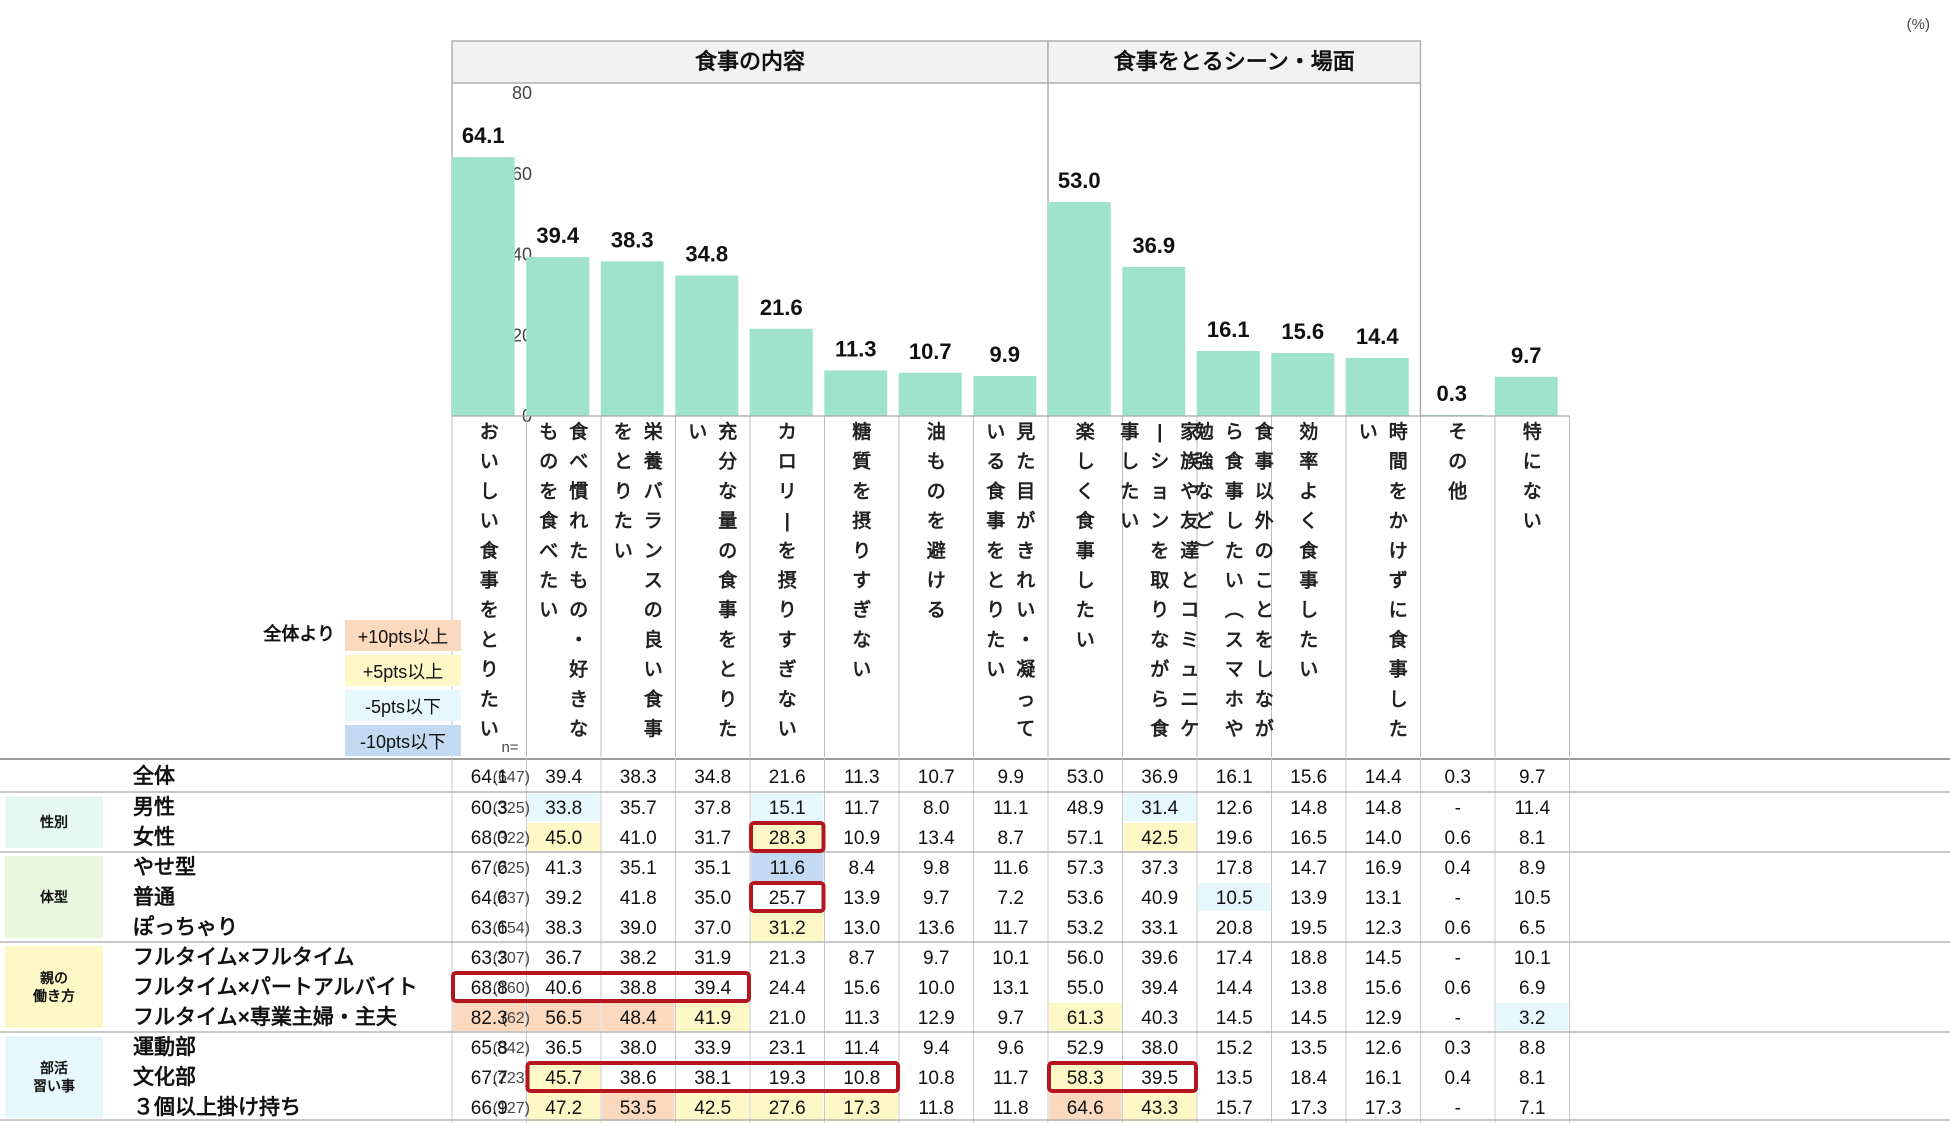 The width and height of the screenshot is (1950, 1123). Describe the element at coordinates (1532, 928) in the screenshot. I see `table-cell: 6.5` at that location.